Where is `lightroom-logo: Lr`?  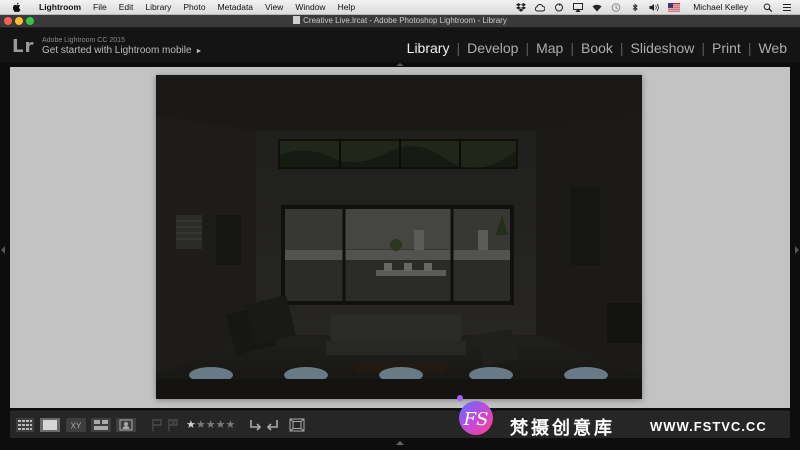 lightroom-logo: Lr is located at coordinates (23, 46).